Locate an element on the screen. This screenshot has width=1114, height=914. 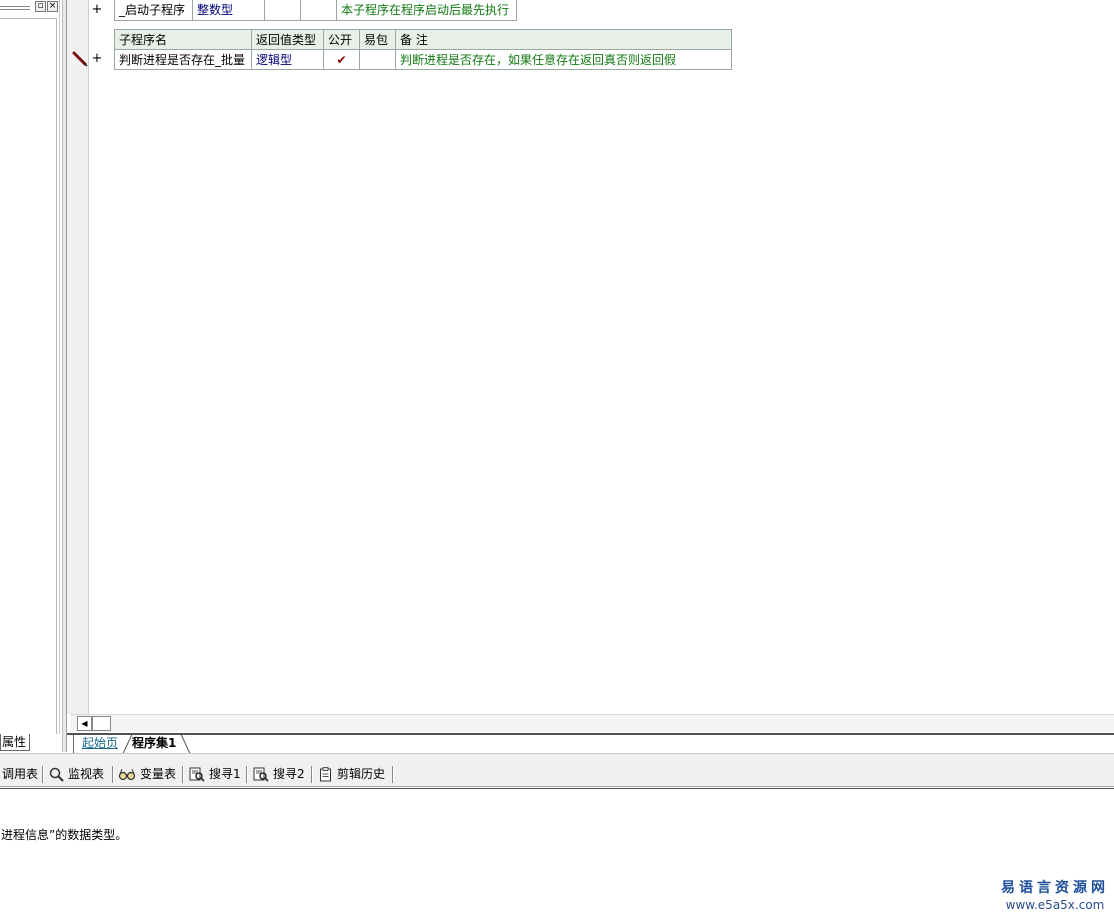
call-table-button: 调用表 is located at coordinates (20, 774).